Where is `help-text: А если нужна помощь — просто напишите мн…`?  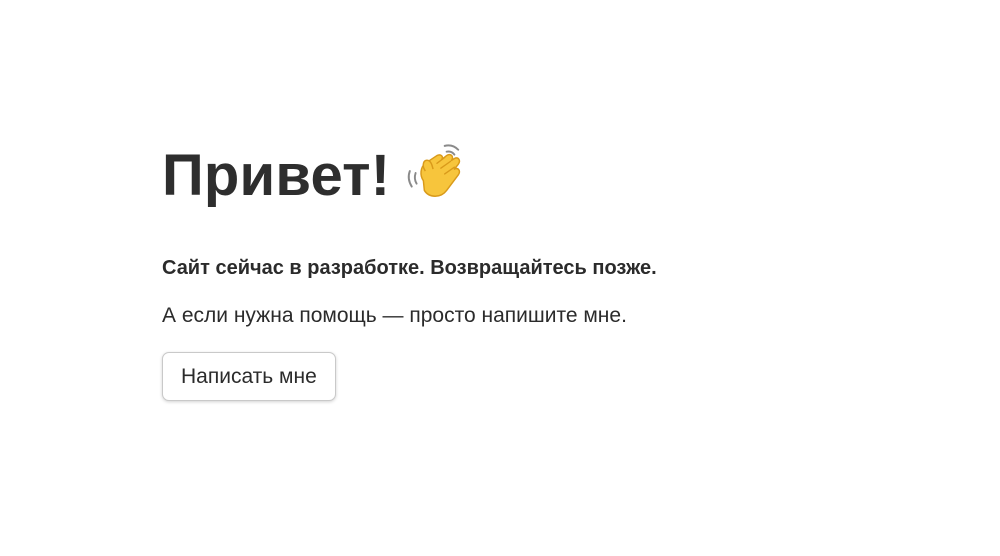
help-text: А если нужна помощь — просто напишите мн… is located at coordinates (394, 315).